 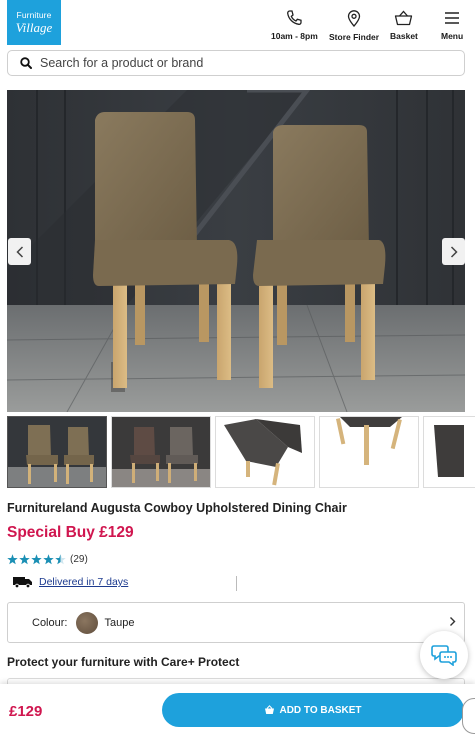 What do you see at coordinates (34, 27) in the screenshot?
I see `logo-text-line2: Village` at bounding box center [34, 27].